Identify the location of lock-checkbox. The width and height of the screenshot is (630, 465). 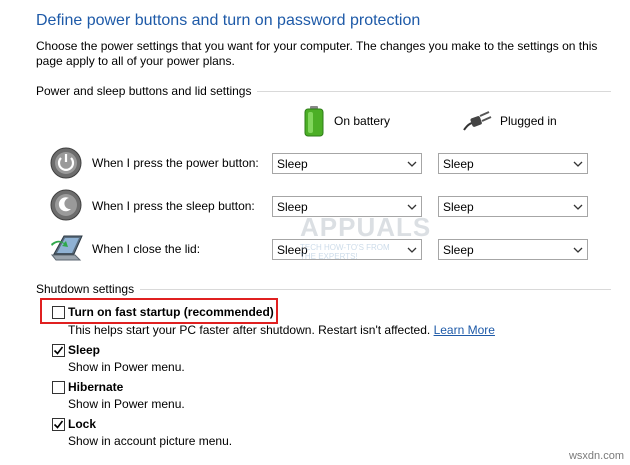
(58, 424).